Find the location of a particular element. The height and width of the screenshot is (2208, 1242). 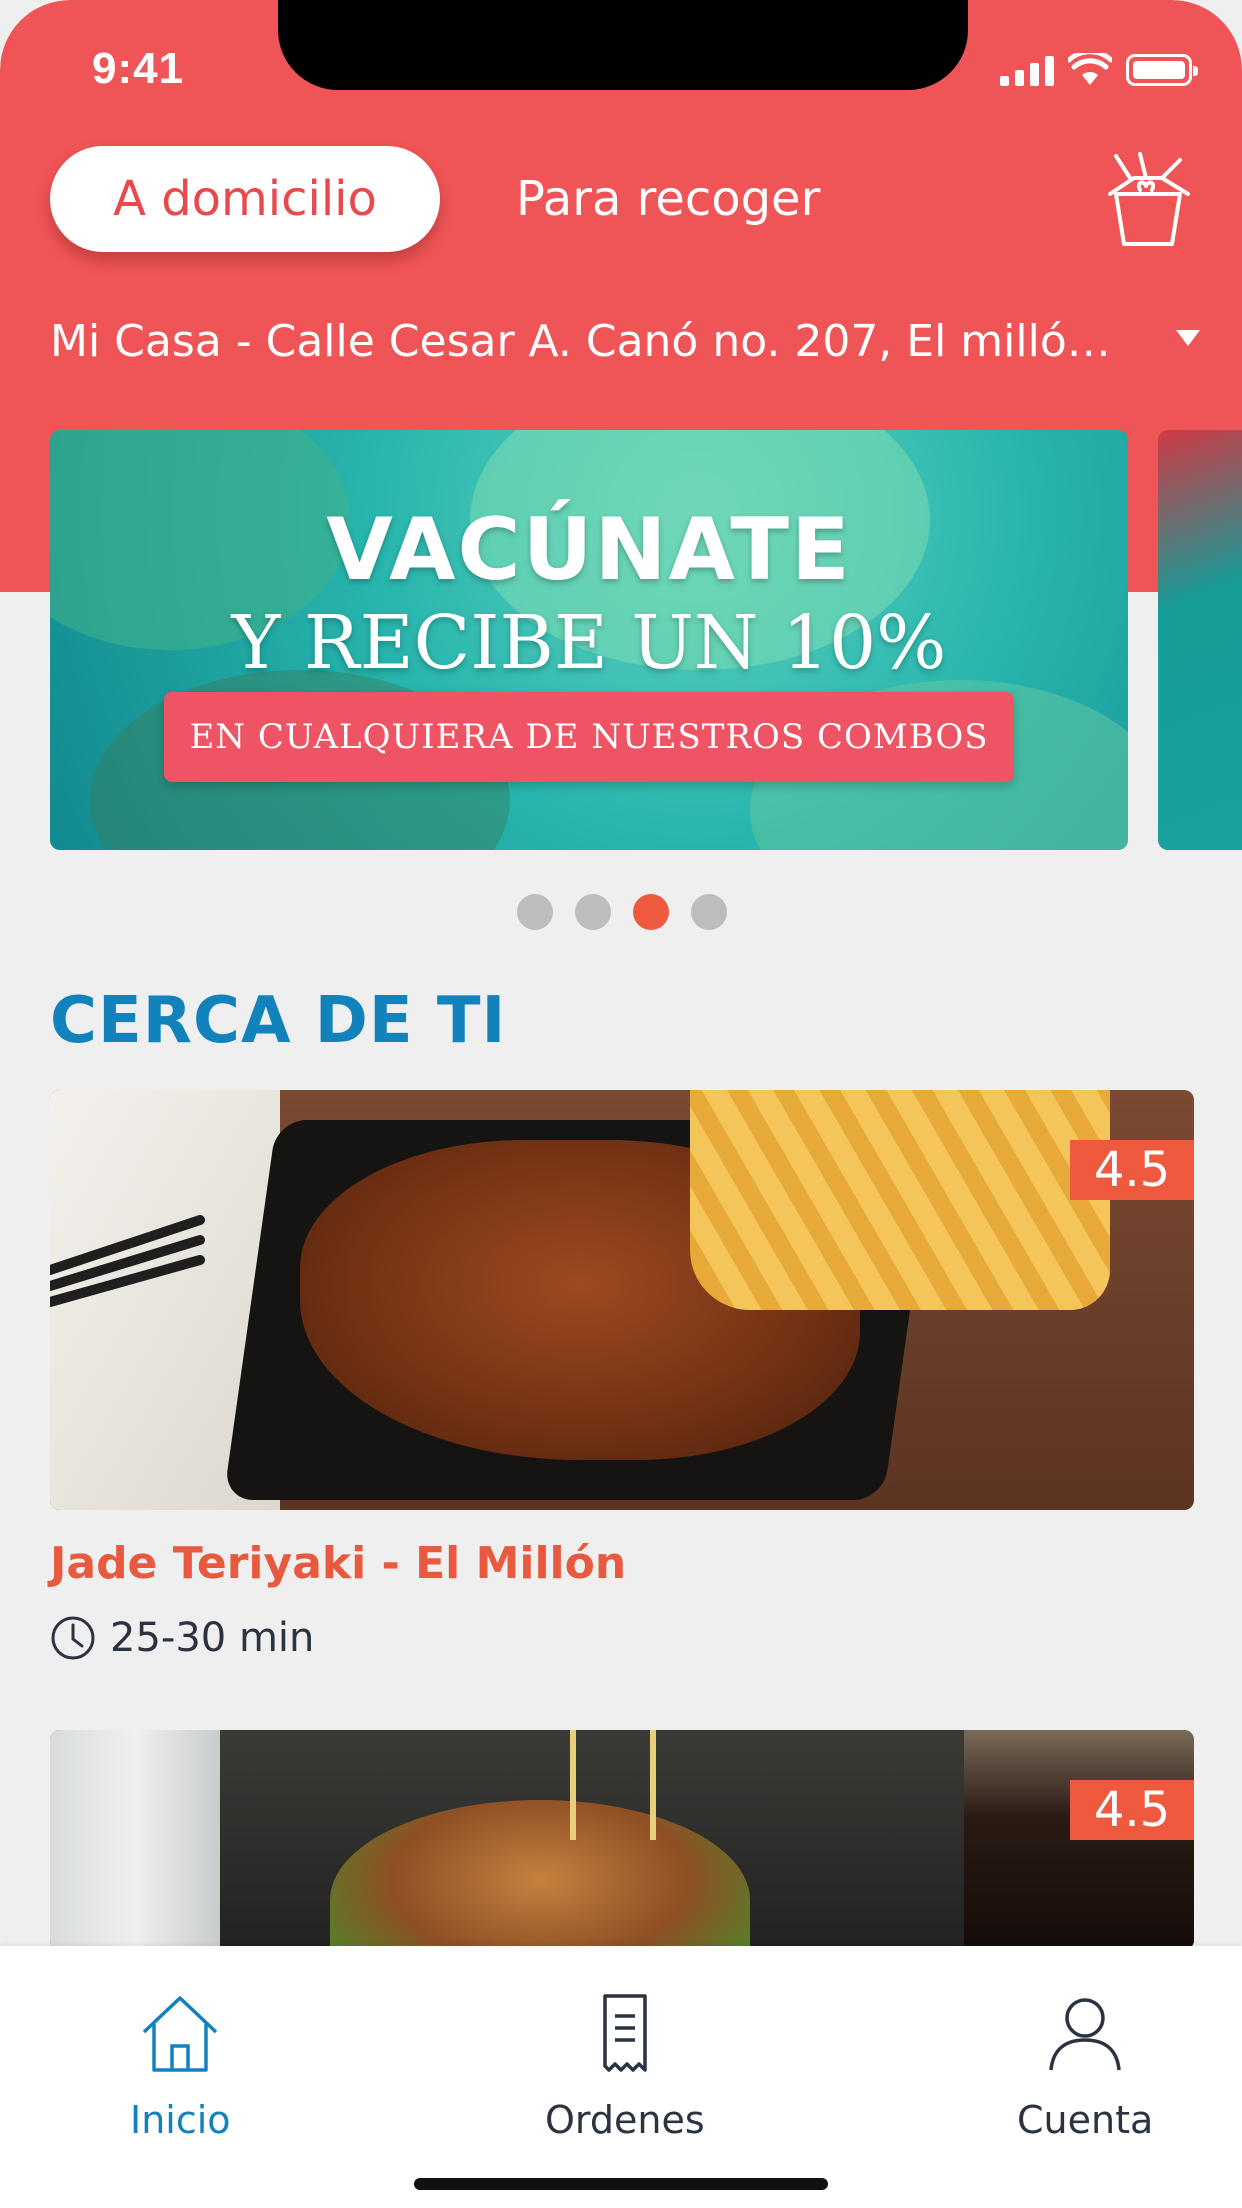

delivery-time: 25-30 min is located at coordinates (182, 1638).